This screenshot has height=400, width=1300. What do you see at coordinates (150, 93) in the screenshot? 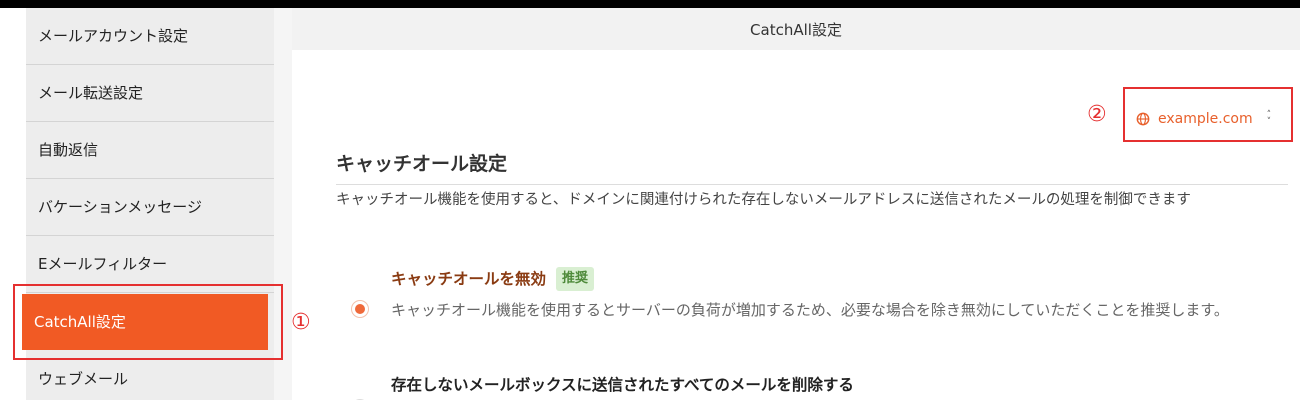
I see `sidebar-item-mail-forwarding: メール転送設定` at bounding box center [150, 93].